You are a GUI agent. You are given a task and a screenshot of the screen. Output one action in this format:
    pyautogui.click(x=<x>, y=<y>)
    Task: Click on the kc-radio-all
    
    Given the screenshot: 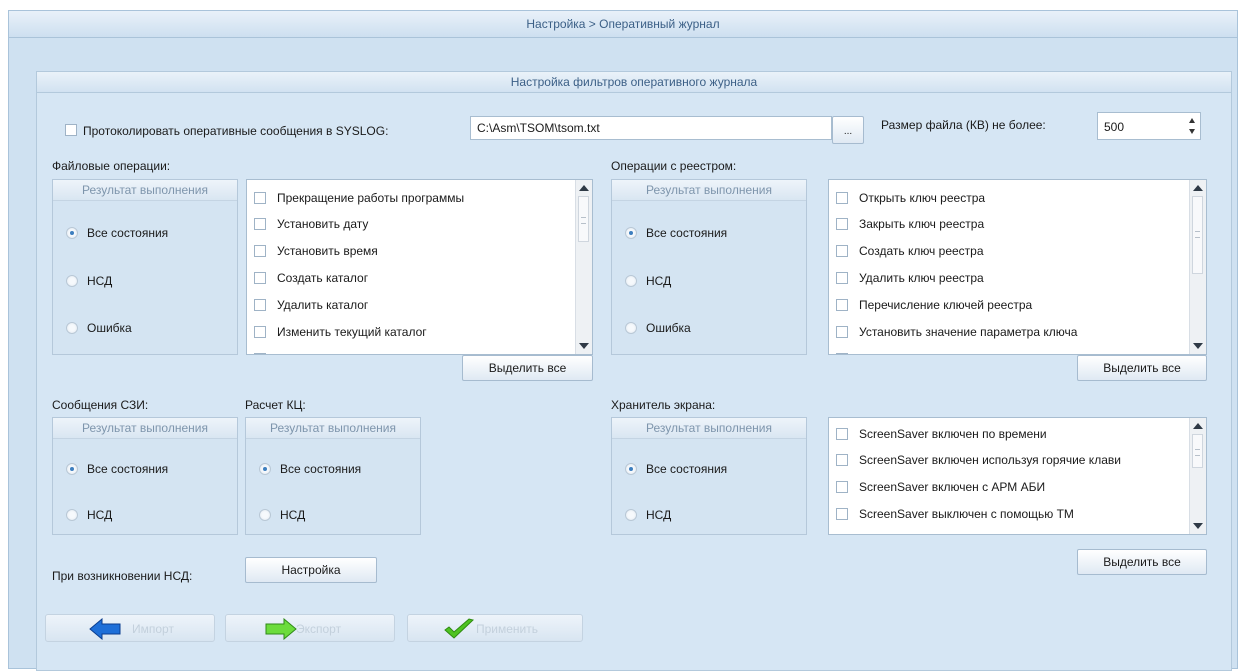 What is the action you would take?
    pyautogui.click(x=265, y=469)
    